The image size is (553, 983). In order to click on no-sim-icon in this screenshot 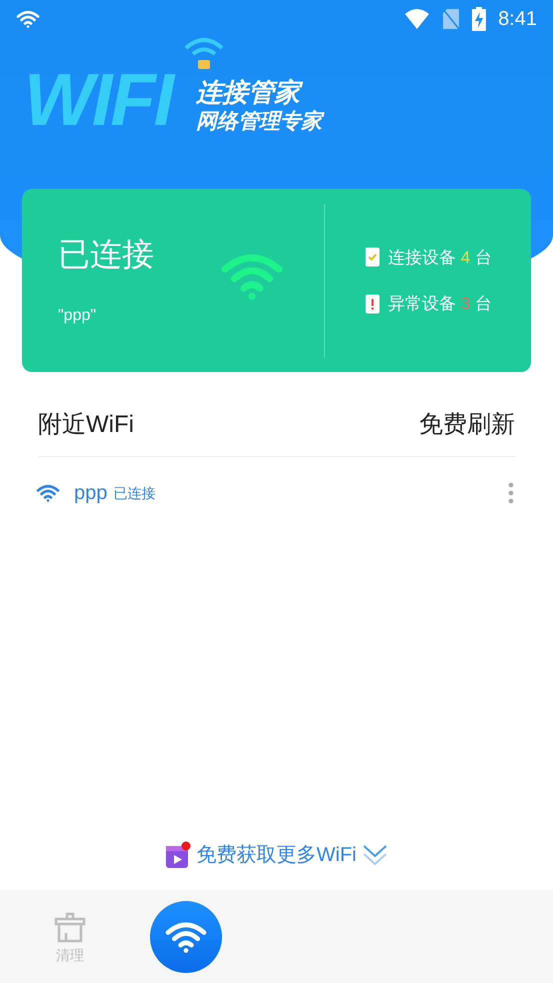, I will do `click(451, 19)`.